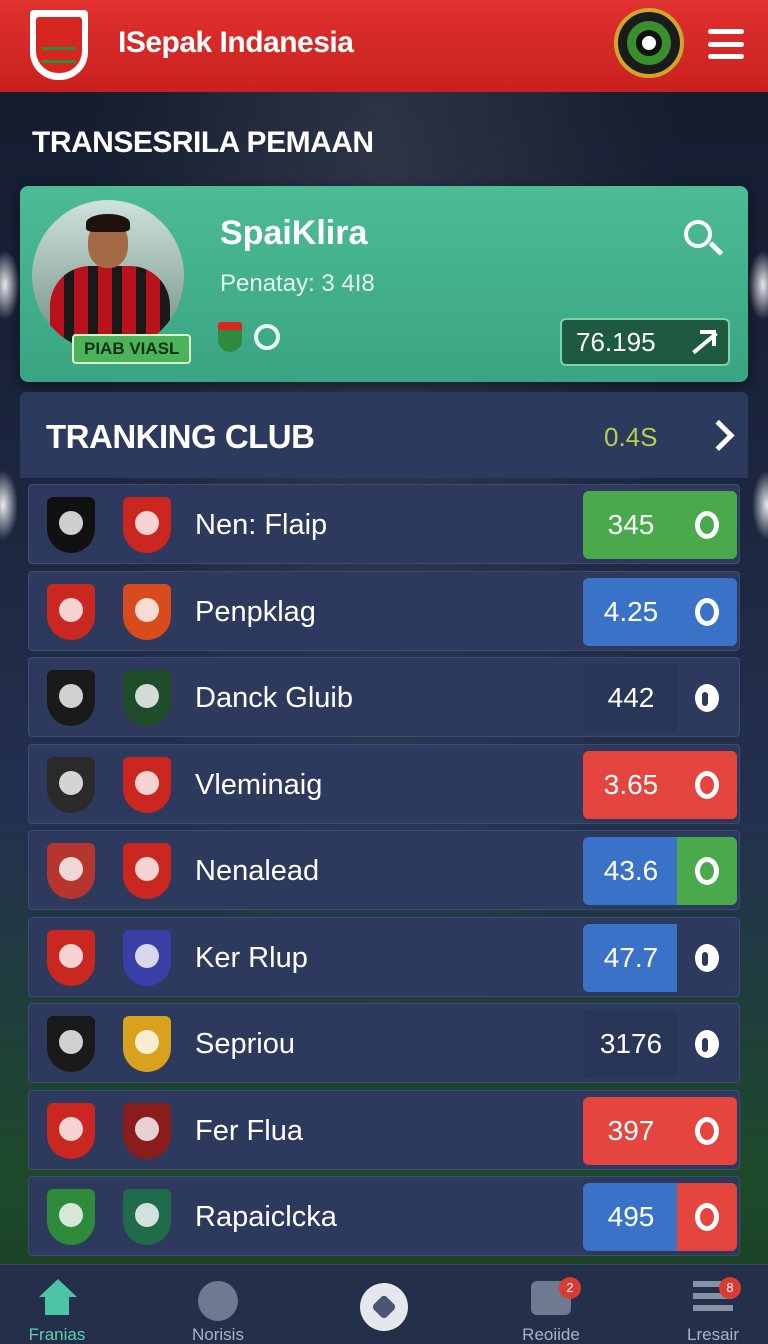 The image size is (768, 1344). I want to click on club-score-box: 43.6, so click(660, 871).